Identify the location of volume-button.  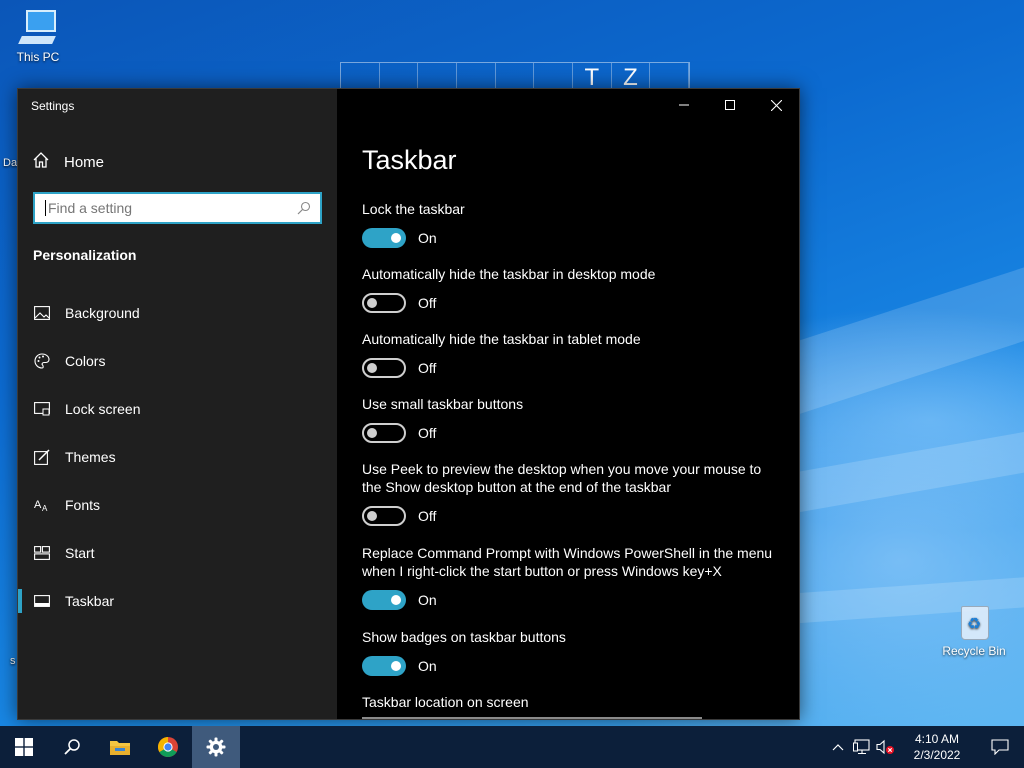
(886, 747).